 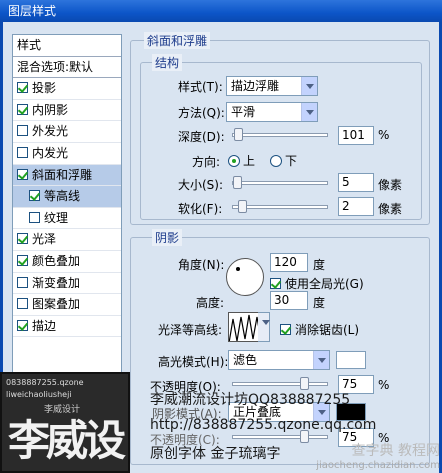 What do you see at coordinates (67, 89) in the screenshot?
I see `style-item: 投影` at bounding box center [67, 89].